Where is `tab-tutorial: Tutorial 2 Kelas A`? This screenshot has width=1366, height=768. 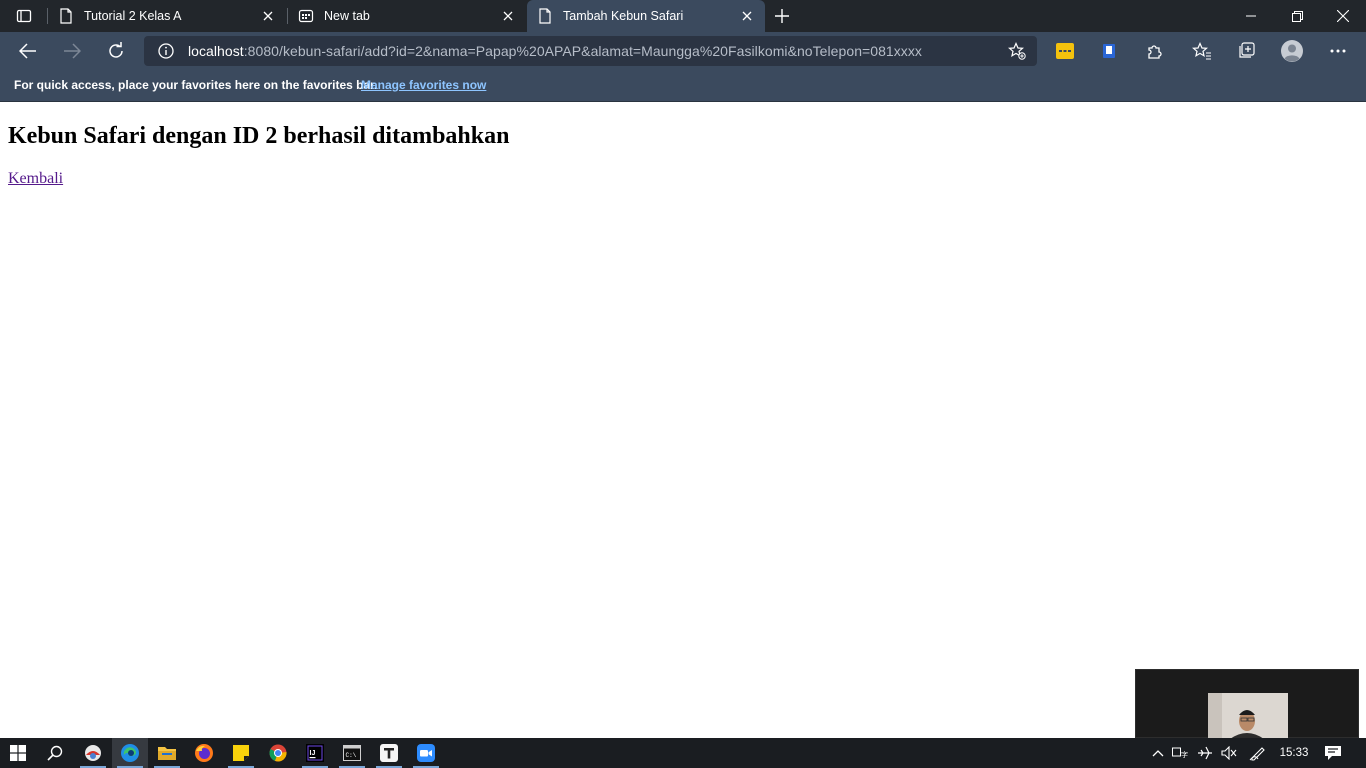
tab-tutorial: Tutorial 2 Kelas A is located at coordinates (167, 16).